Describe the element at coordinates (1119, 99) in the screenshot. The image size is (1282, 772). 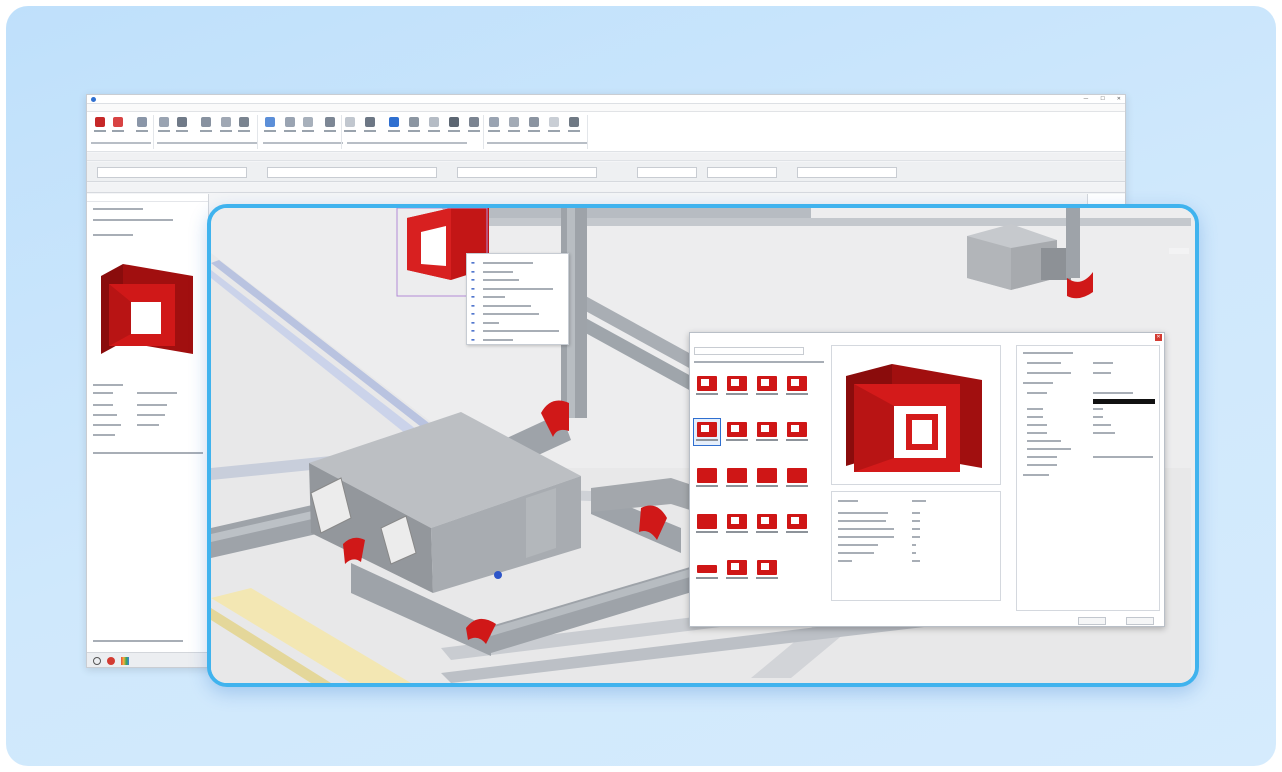
I see `close-window-button: ✕` at that location.